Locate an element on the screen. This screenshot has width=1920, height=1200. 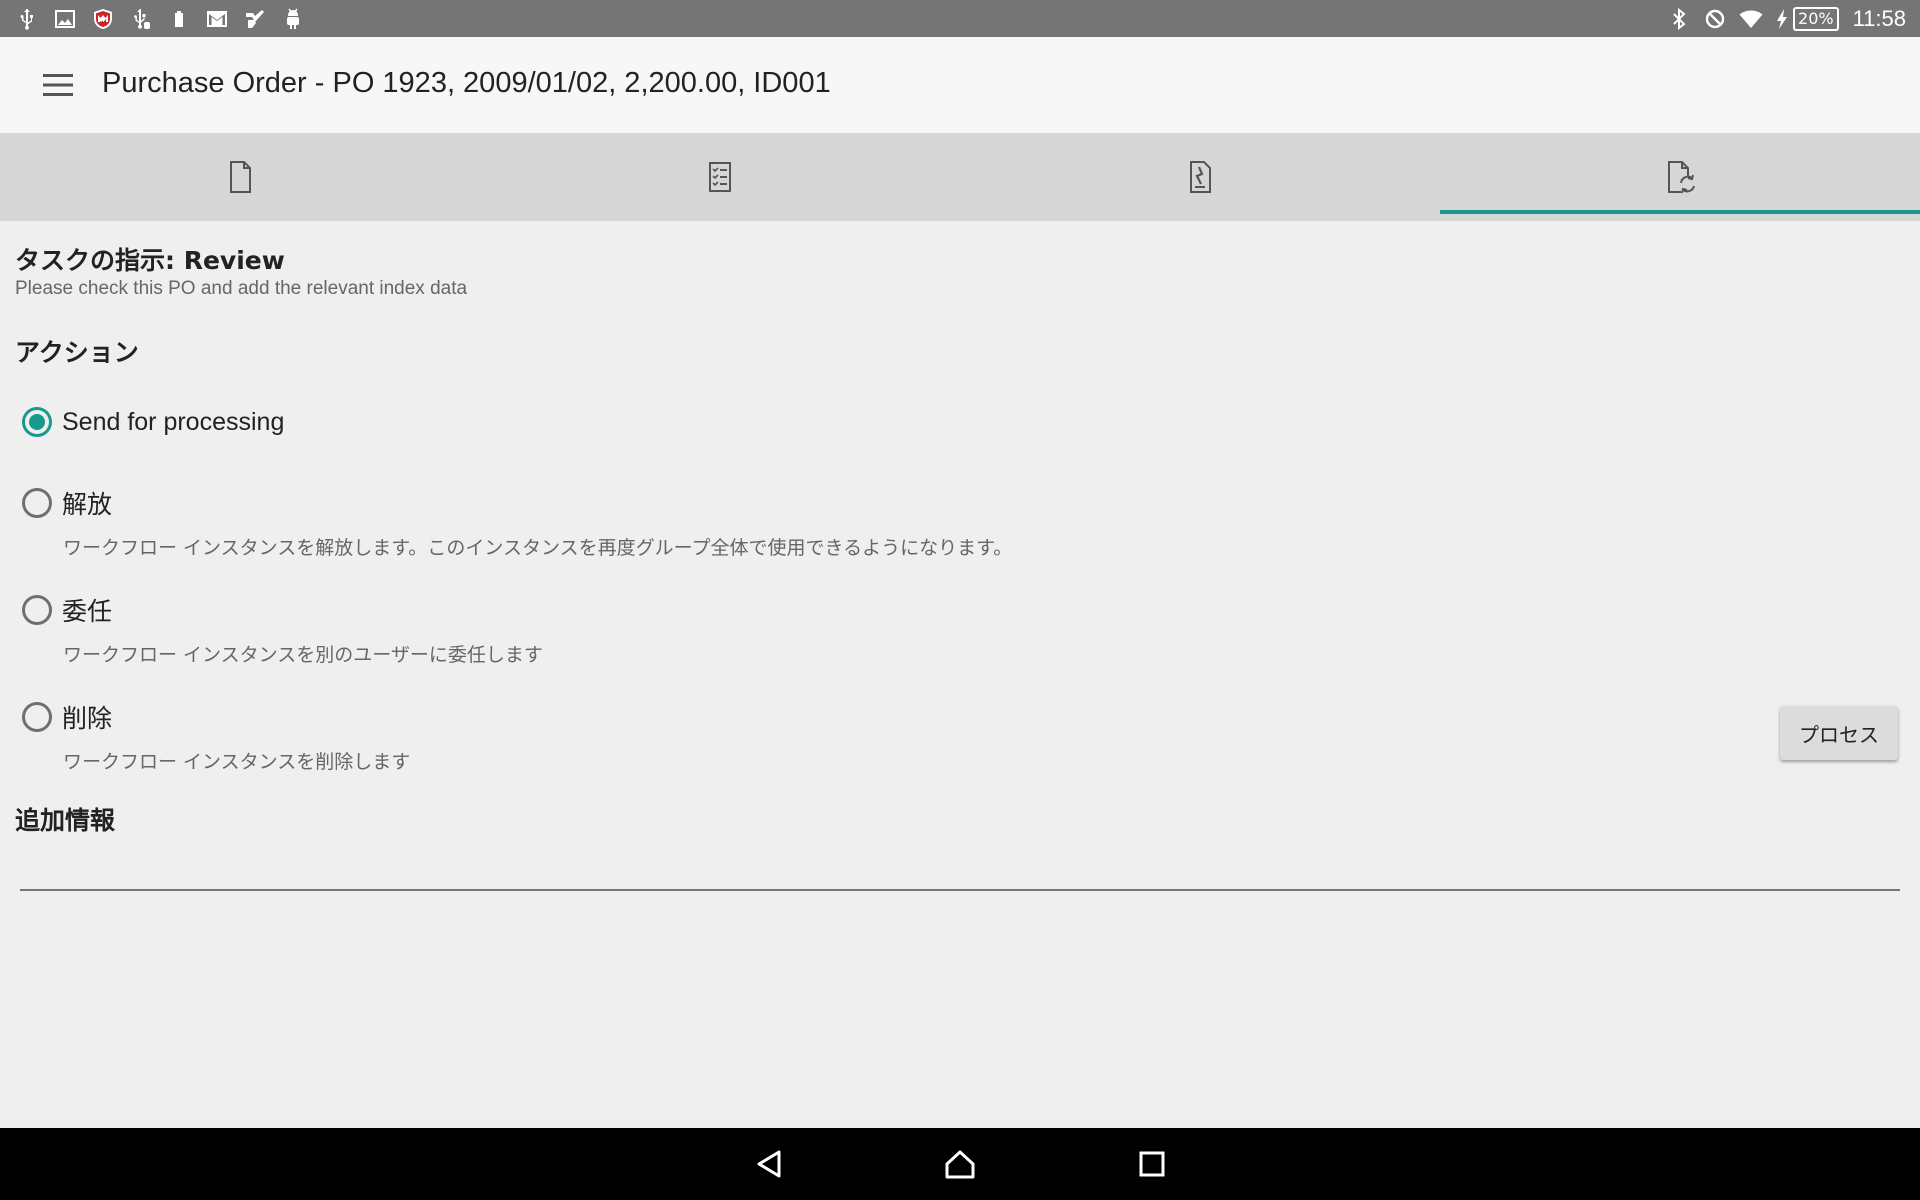
menu-button is located at coordinates (58, 85).